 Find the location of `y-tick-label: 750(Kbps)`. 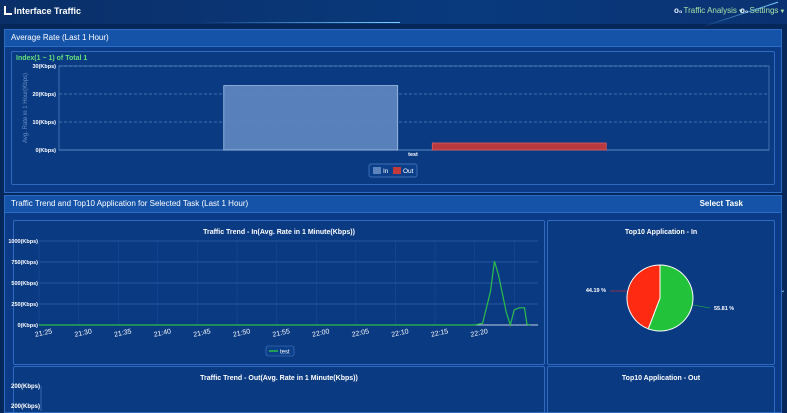

y-tick-label: 750(Kbps) is located at coordinates (24, 263).